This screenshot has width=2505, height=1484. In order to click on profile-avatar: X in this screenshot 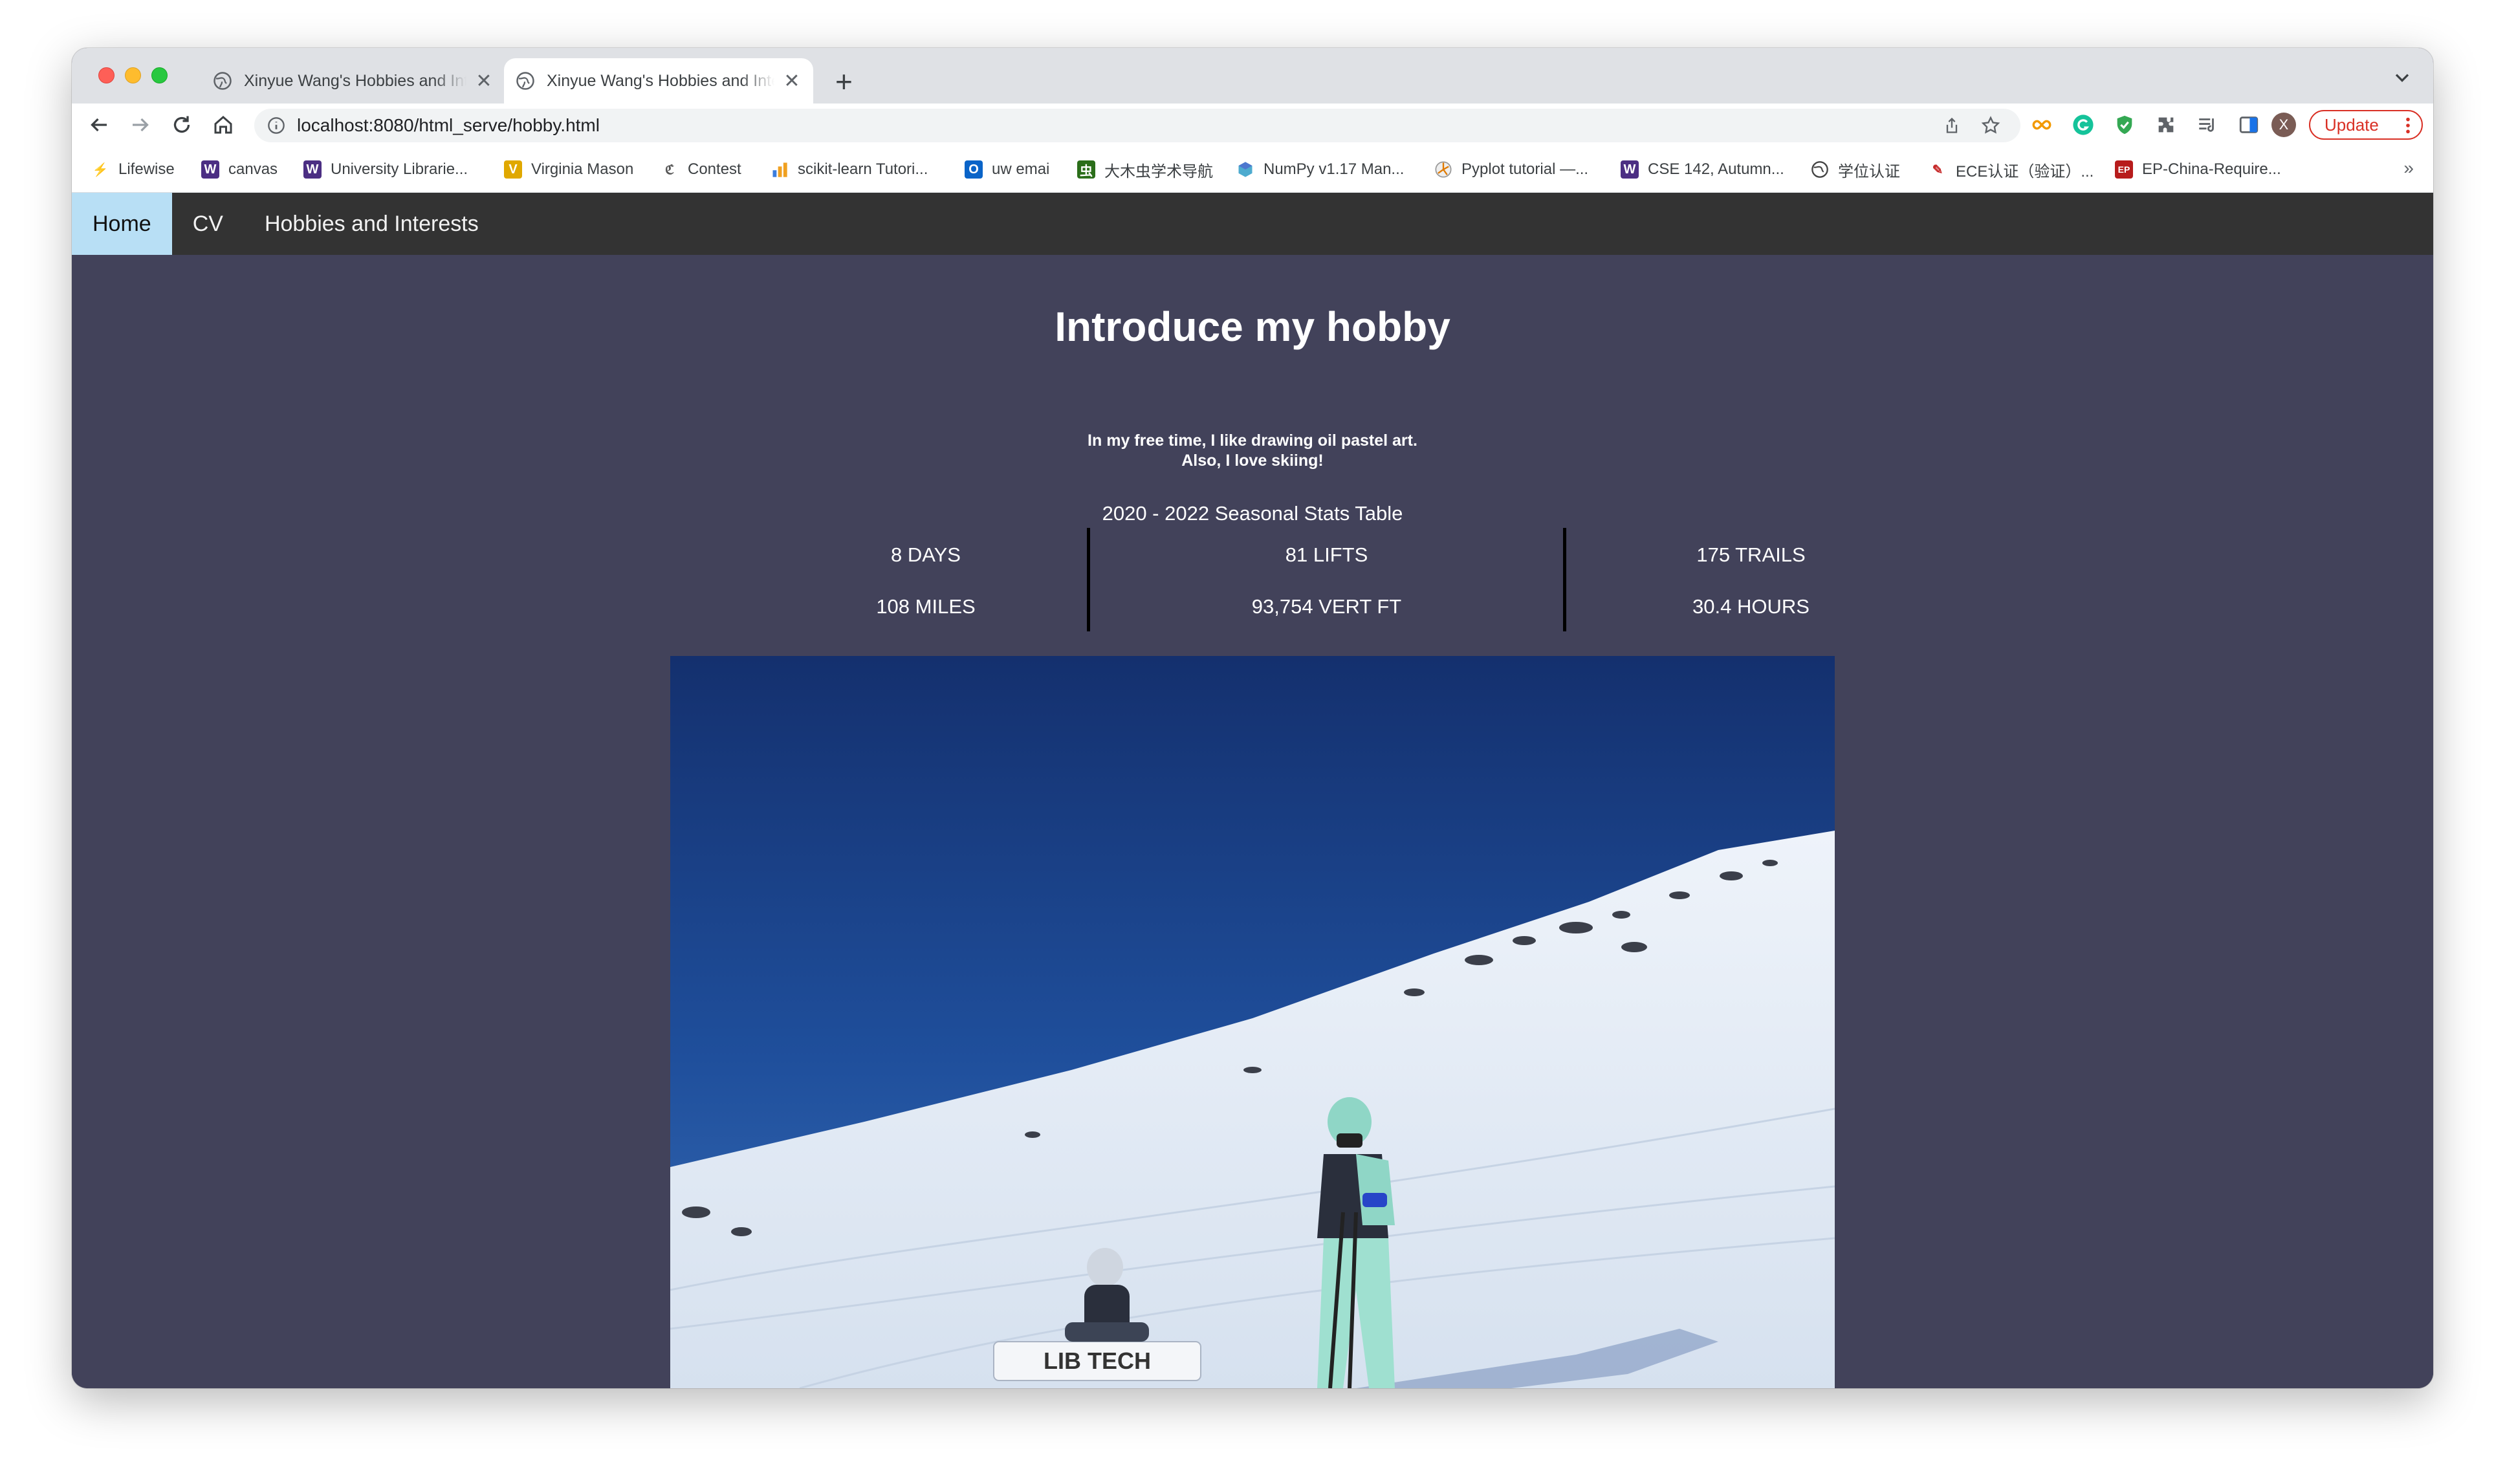, I will do `click(2283, 125)`.